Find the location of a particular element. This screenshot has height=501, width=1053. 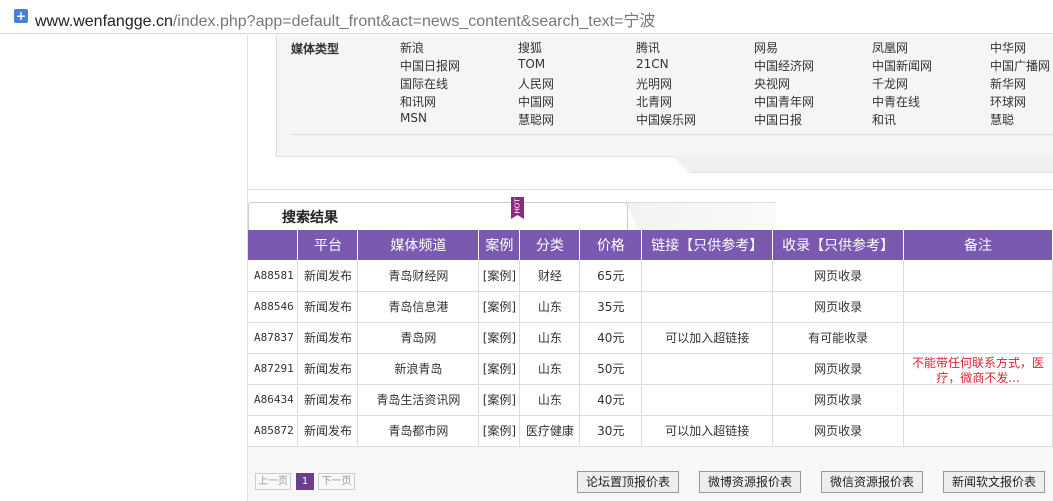

media-type-link: 搜狐 is located at coordinates (530, 47).